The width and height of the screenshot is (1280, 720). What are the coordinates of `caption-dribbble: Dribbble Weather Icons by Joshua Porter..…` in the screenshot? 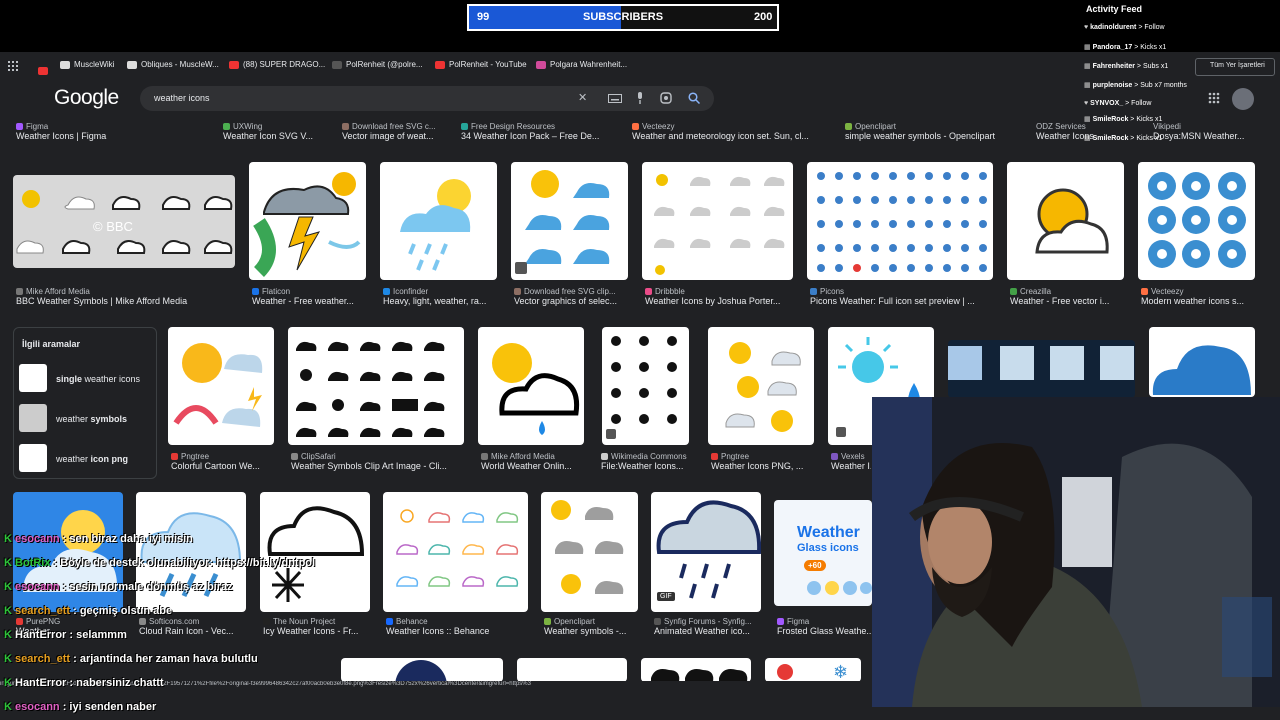 It's located at (719, 296).